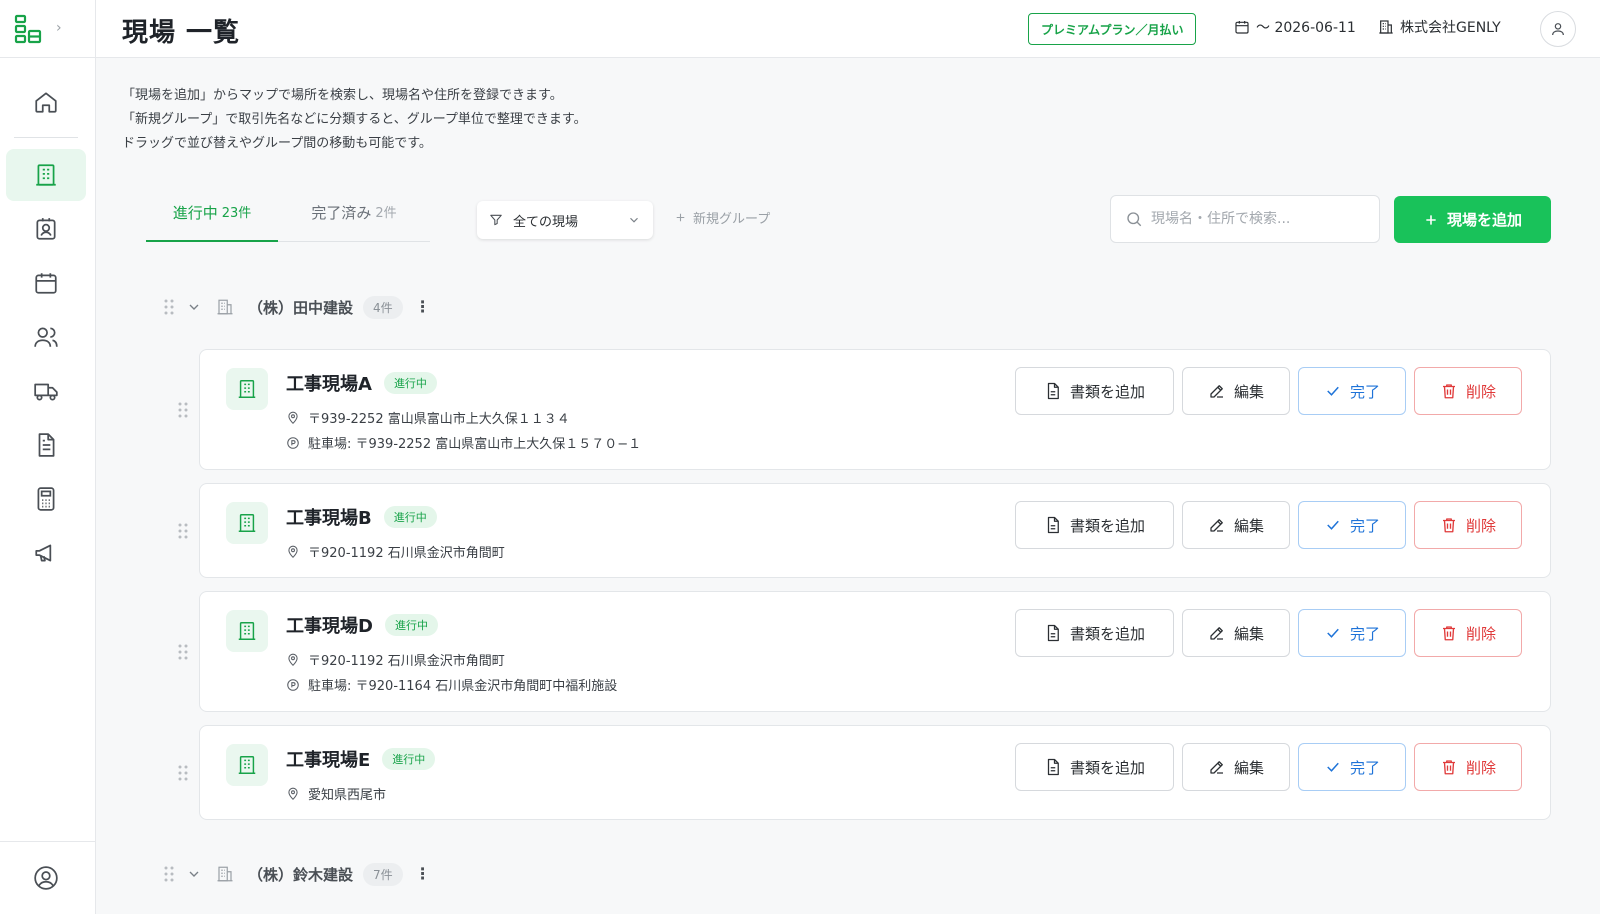 Image resolution: width=1600 pixels, height=914 pixels. What do you see at coordinates (46, 391) in the screenshot?
I see `sidebar-item-vehicles` at bounding box center [46, 391].